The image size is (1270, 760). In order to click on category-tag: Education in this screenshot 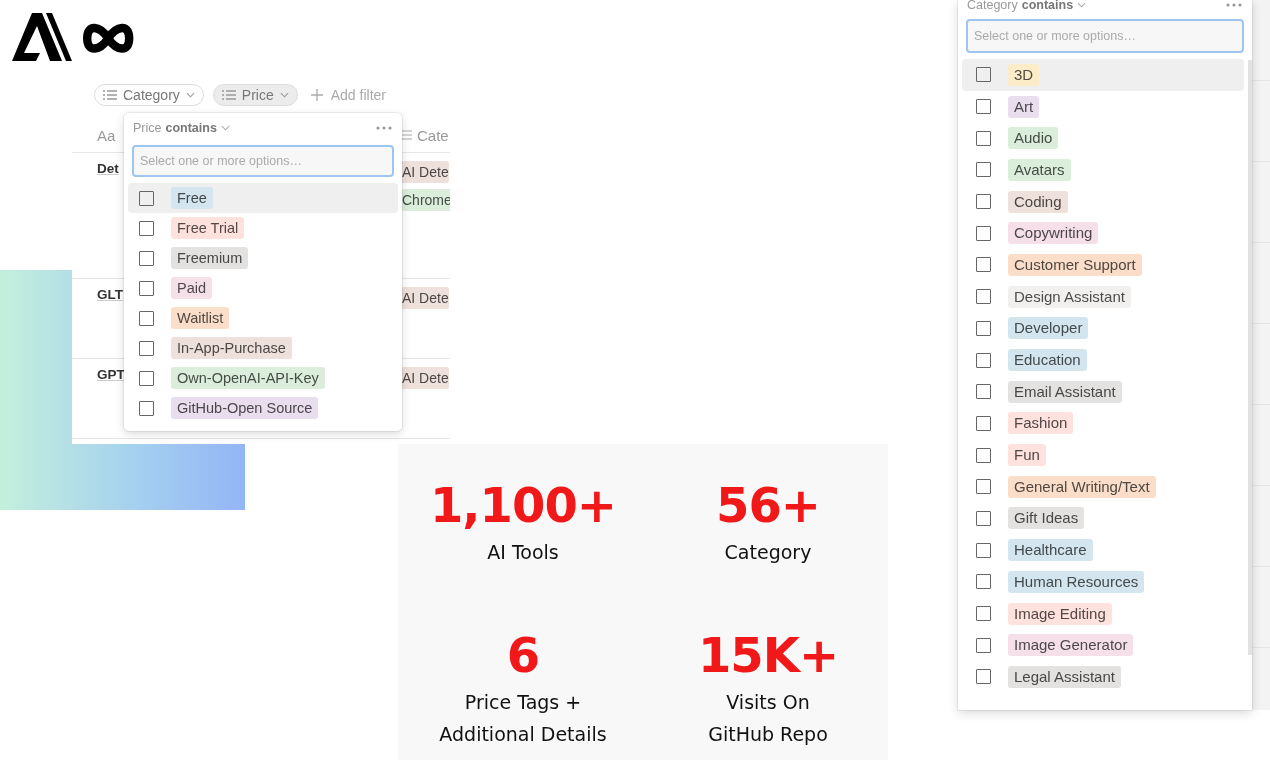, I will do `click(1047, 360)`.